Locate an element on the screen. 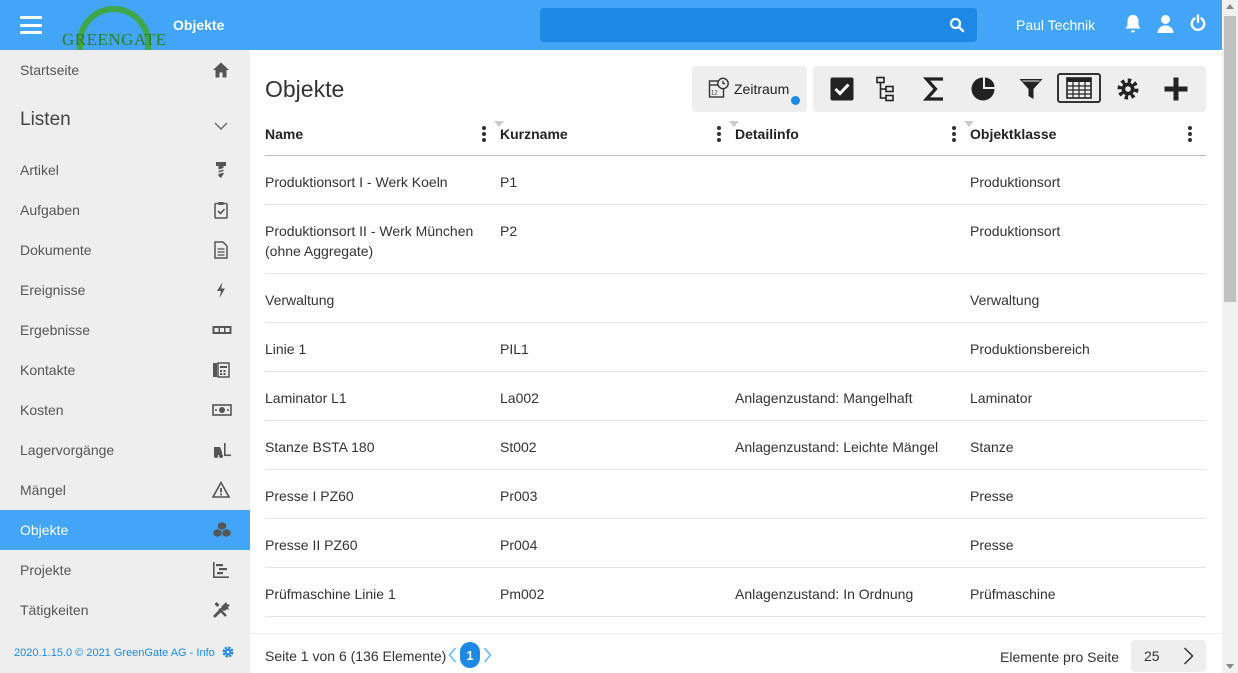  money-icon is located at coordinates (222, 410).